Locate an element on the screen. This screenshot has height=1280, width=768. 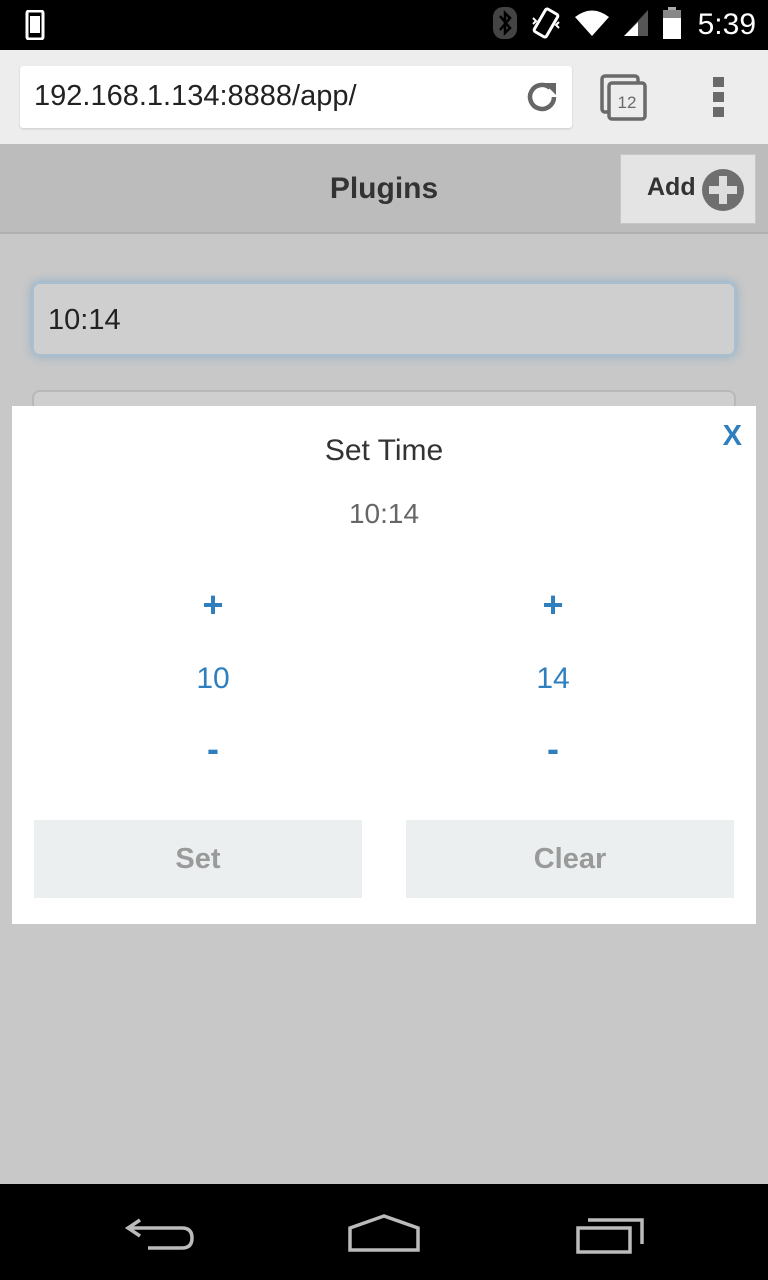
tabs-icon: 12 is located at coordinates (624, 100).